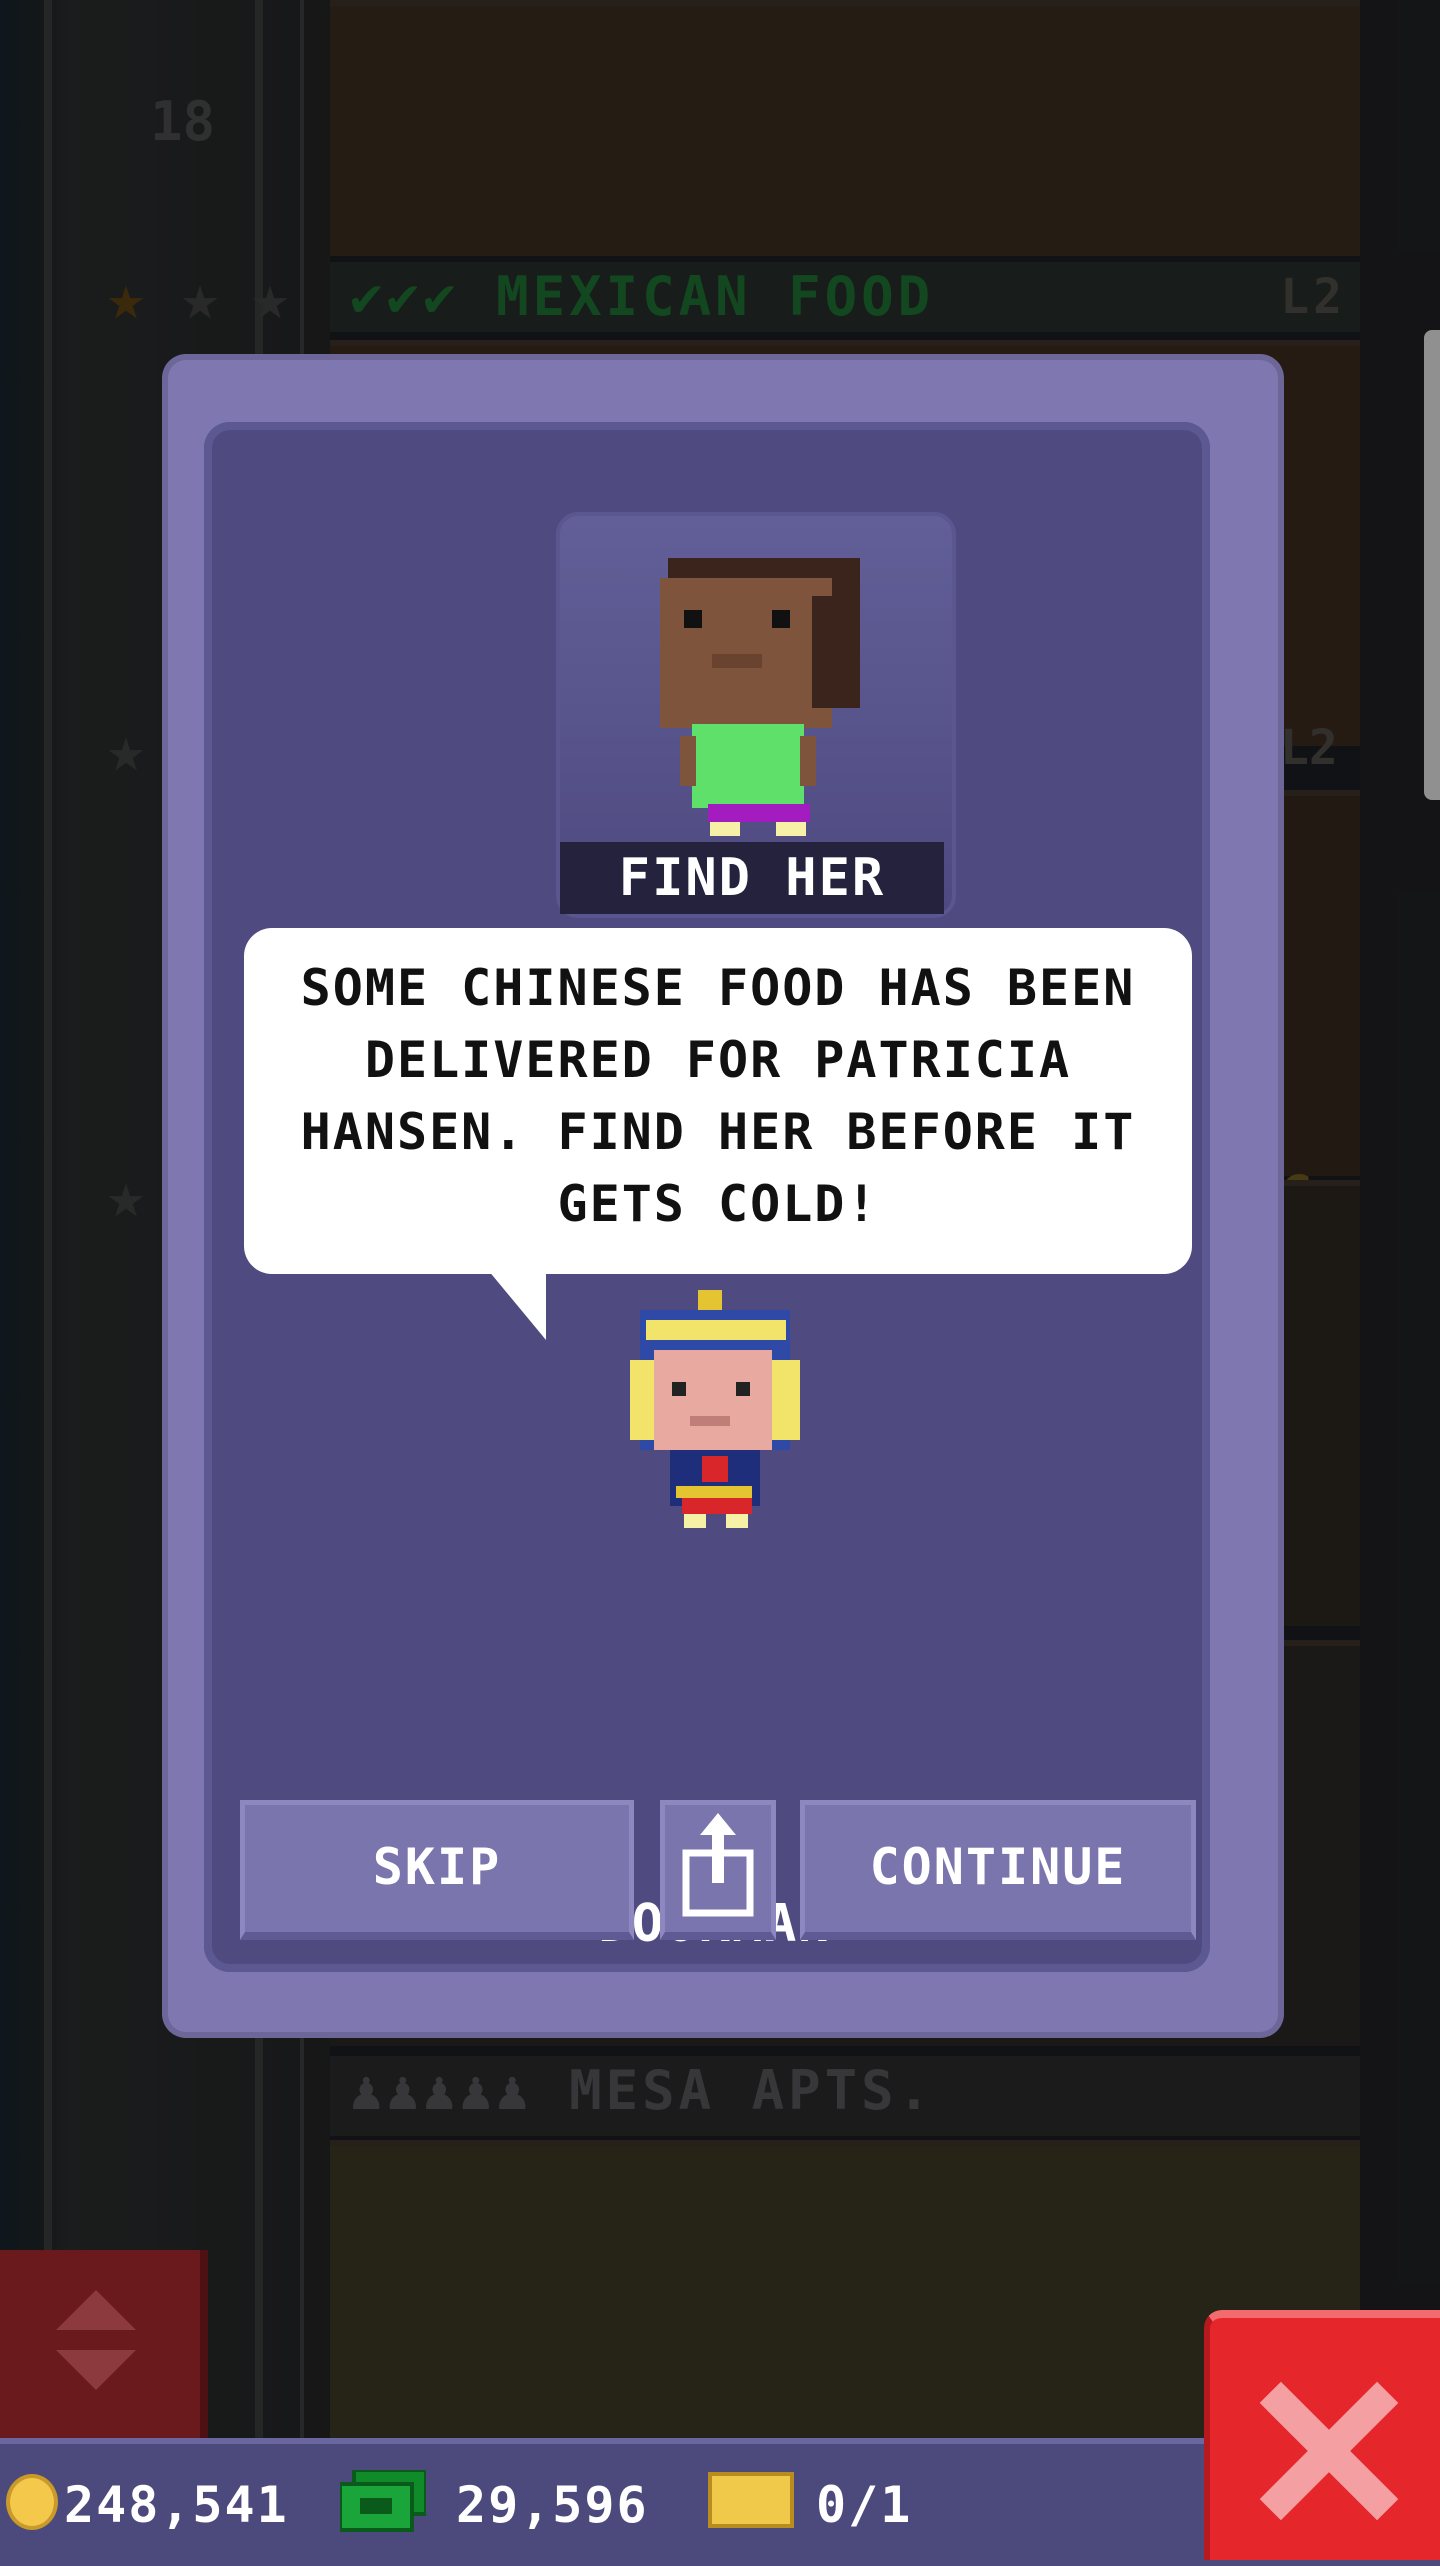 Image resolution: width=1440 pixels, height=2566 pixels. I want to click on elevator-control, so click(104, 2345).